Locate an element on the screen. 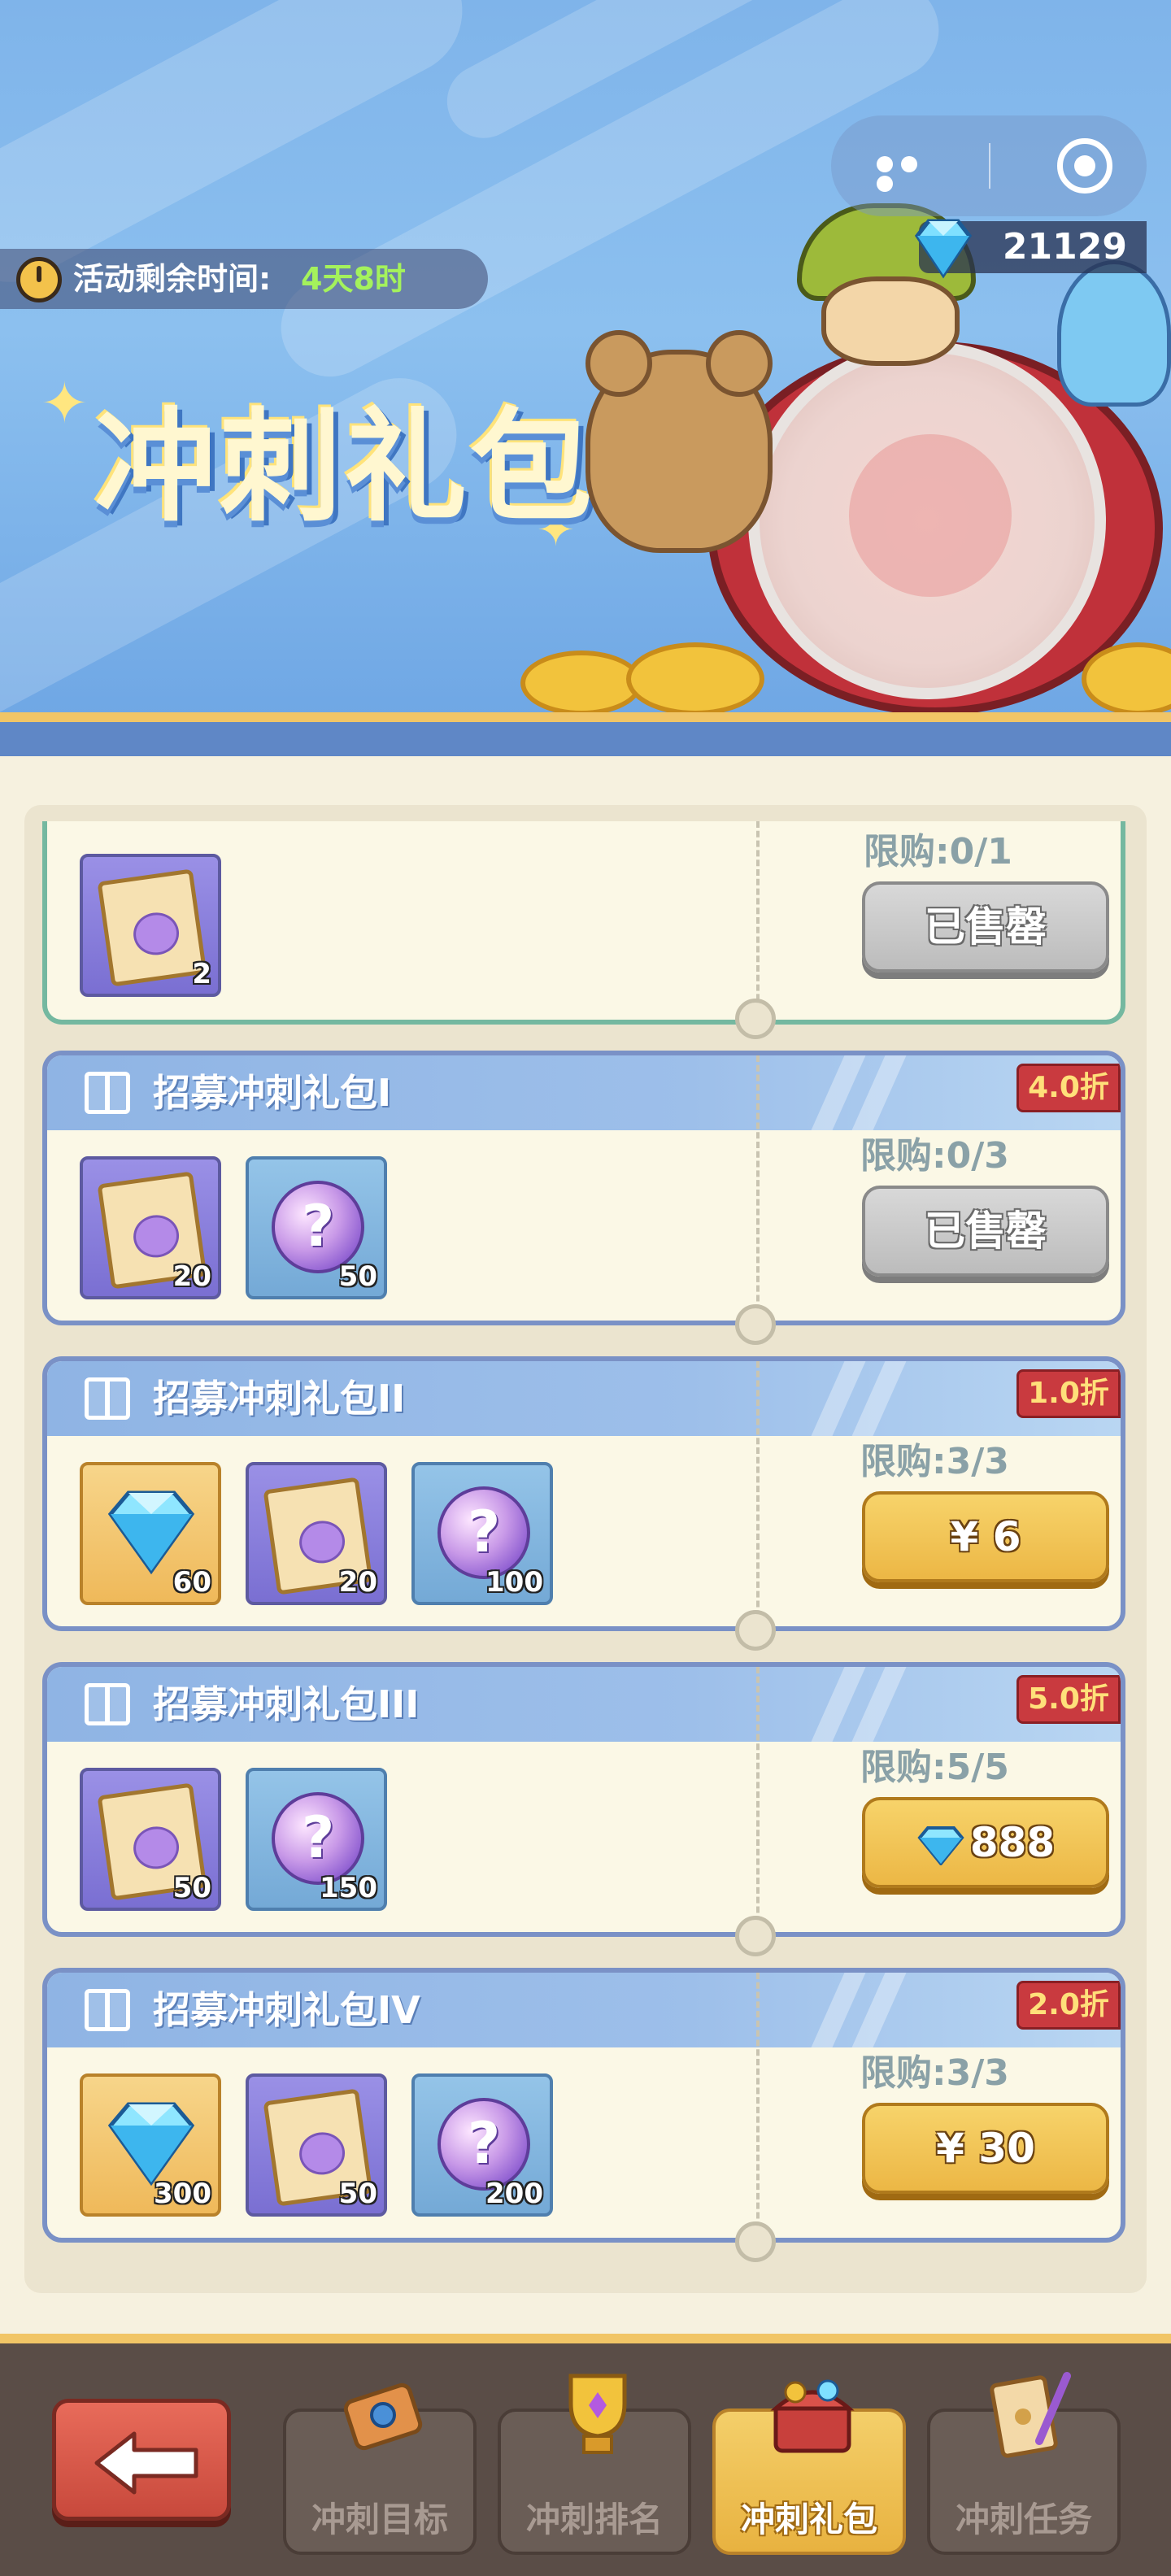 The height and width of the screenshot is (2576, 1171). buy-button: ¥ 6 is located at coordinates (985, 1536).